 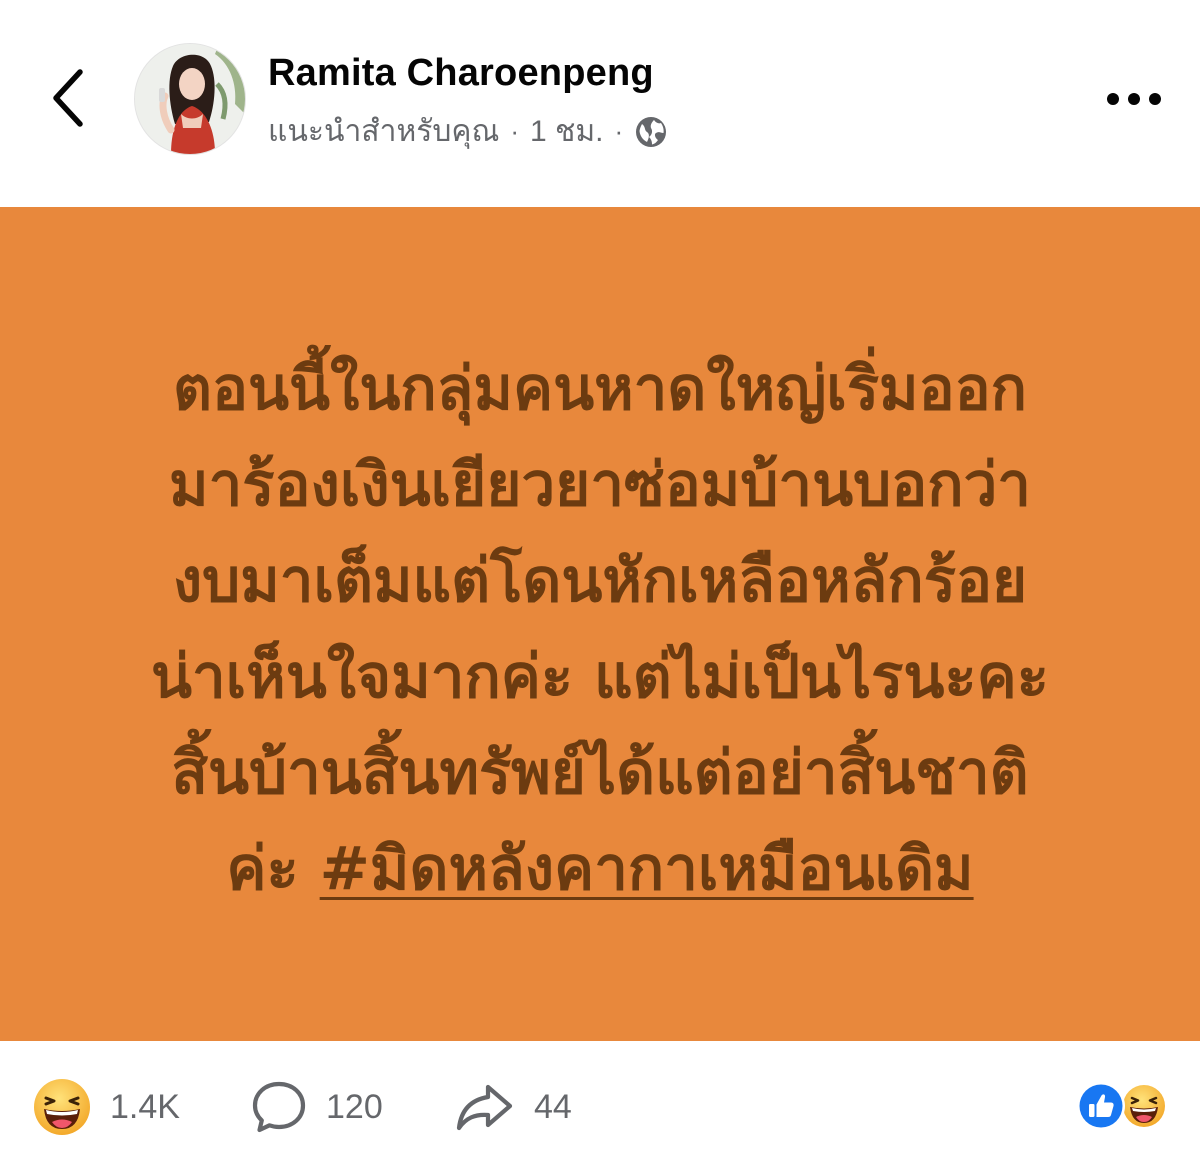 I want to click on comment-icon, so click(x=279, y=1107).